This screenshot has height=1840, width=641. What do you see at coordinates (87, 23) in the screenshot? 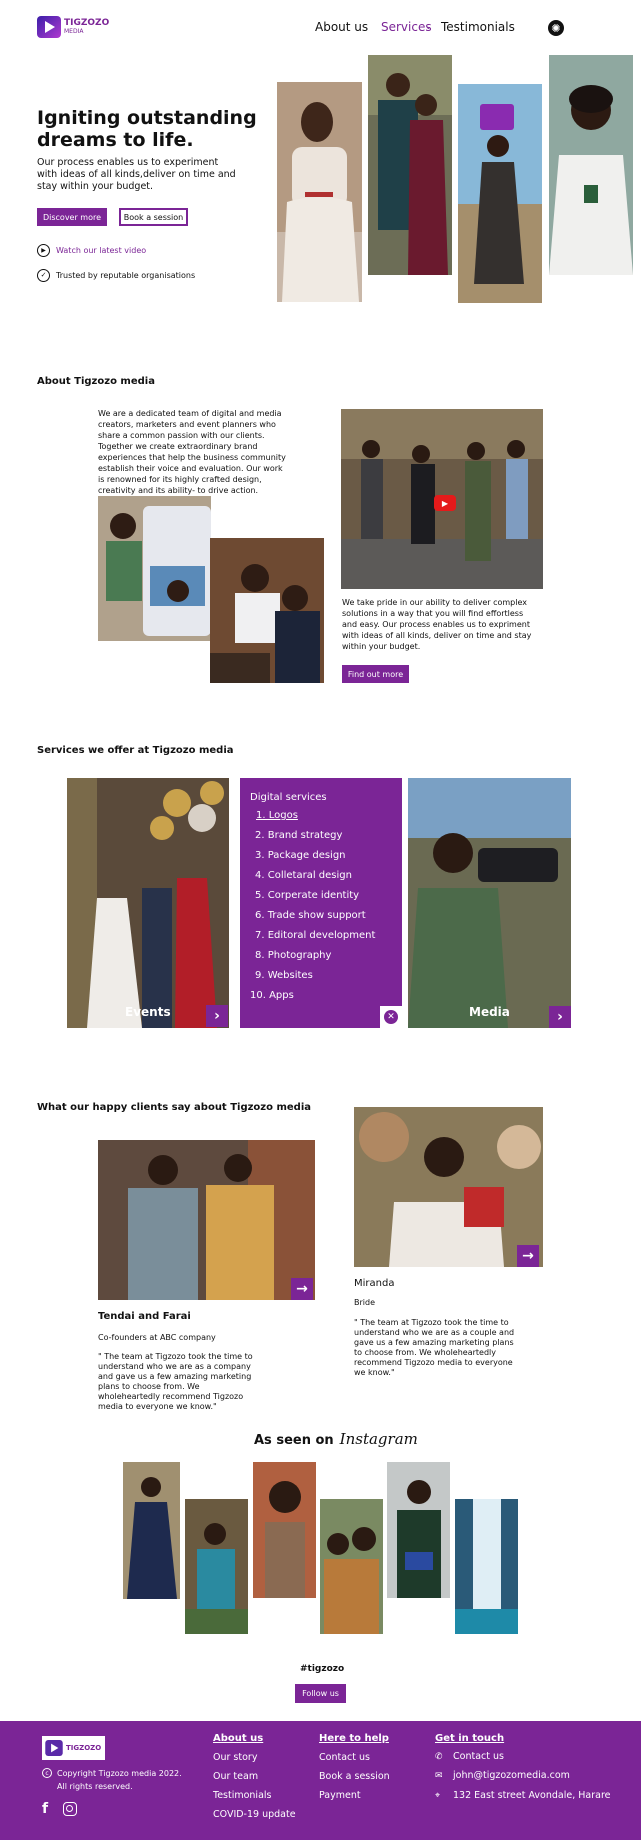
I see `logo-text: TIGZOZO` at bounding box center [87, 23].